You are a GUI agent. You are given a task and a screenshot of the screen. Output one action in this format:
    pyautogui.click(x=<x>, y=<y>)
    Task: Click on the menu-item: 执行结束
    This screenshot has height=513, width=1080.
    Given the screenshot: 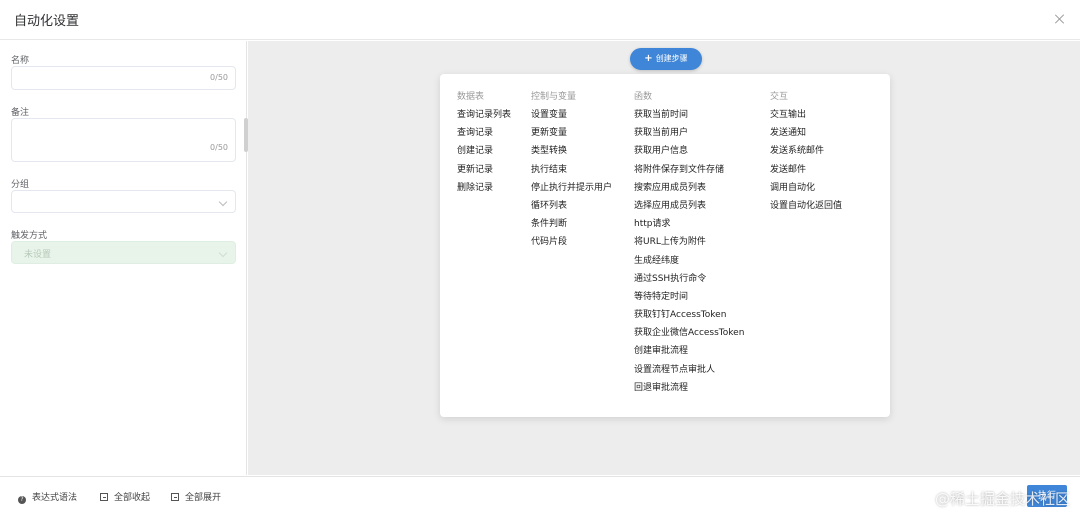 What is the action you would take?
    pyautogui.click(x=571, y=172)
    